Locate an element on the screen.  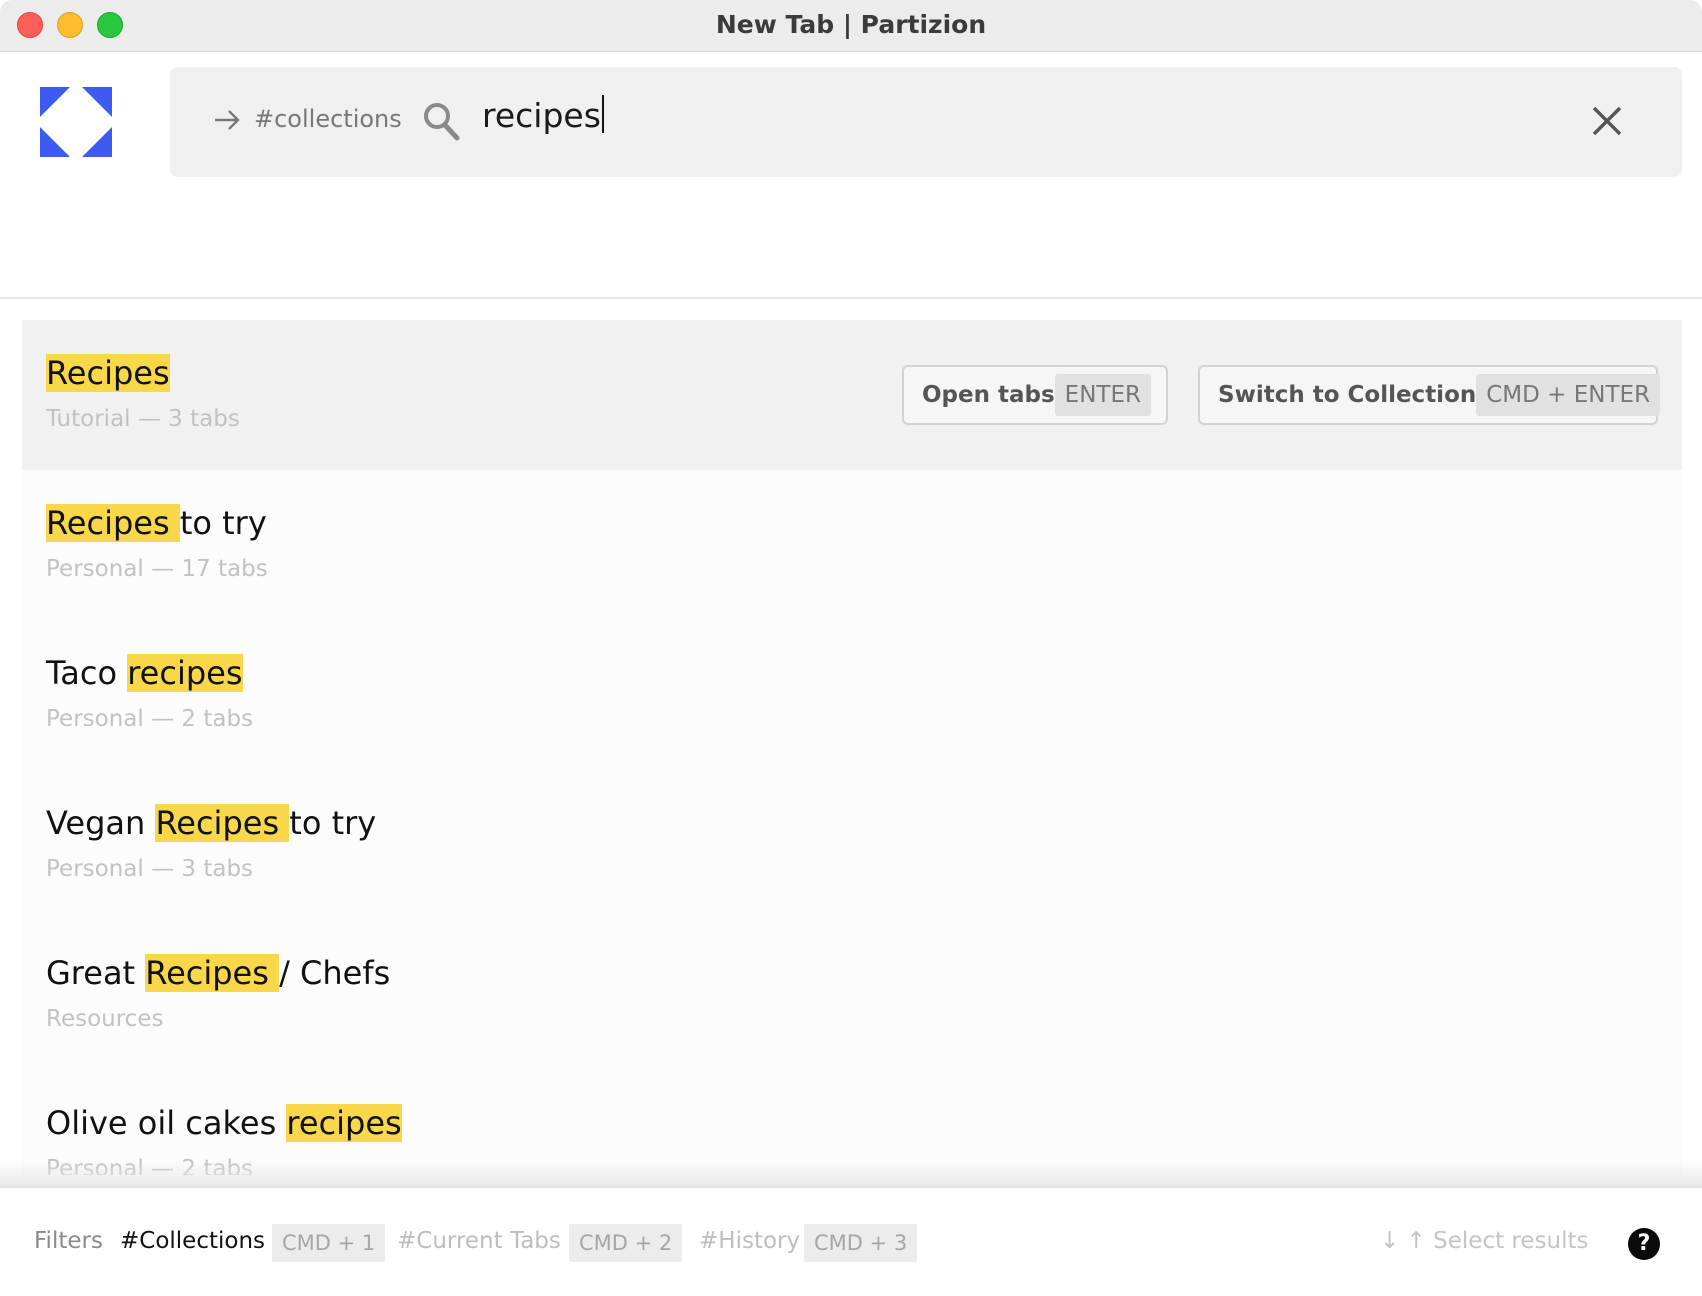
result-subtitle: Personal — 2 tabs is located at coordinates (150, 719).